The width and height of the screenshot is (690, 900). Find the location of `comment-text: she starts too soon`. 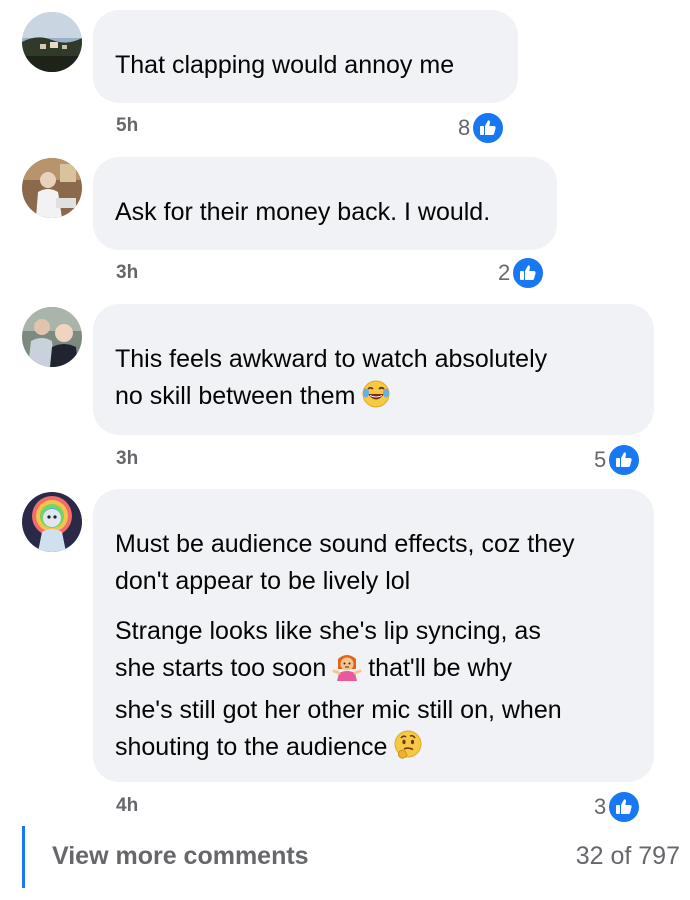

comment-text: she starts too soon is located at coordinates (221, 668).